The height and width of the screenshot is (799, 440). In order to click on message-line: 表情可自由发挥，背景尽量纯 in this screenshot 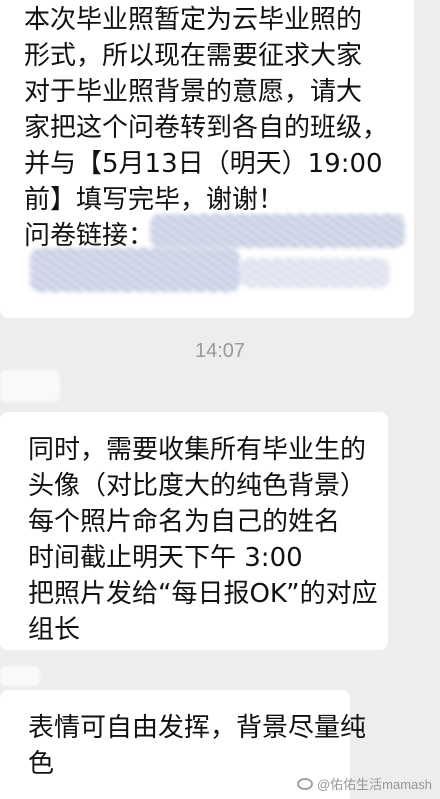, I will do `click(197, 728)`.